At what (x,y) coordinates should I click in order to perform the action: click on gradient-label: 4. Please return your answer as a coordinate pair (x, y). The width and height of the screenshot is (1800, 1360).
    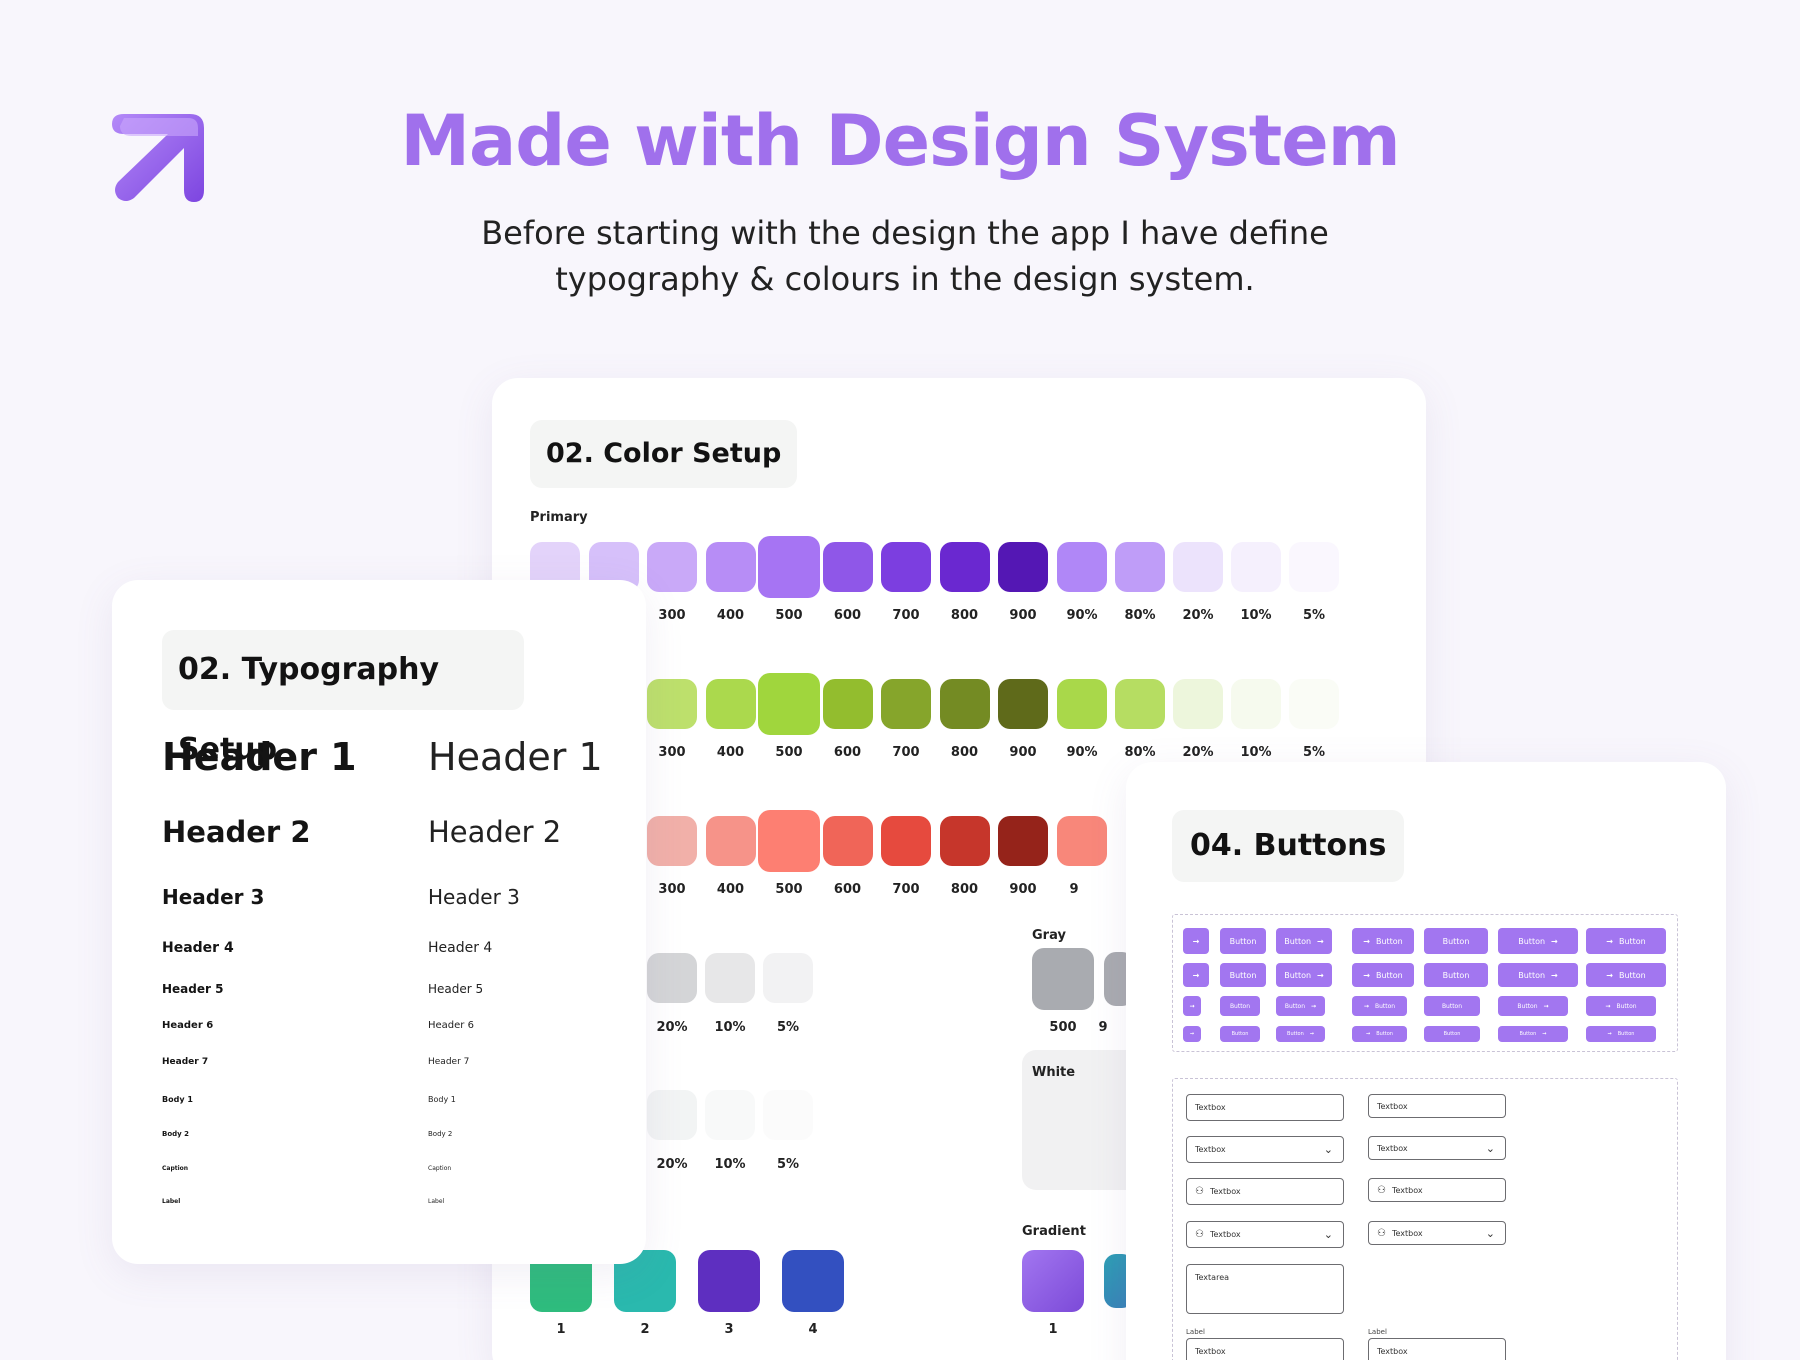
    Looking at the image, I should click on (813, 1329).